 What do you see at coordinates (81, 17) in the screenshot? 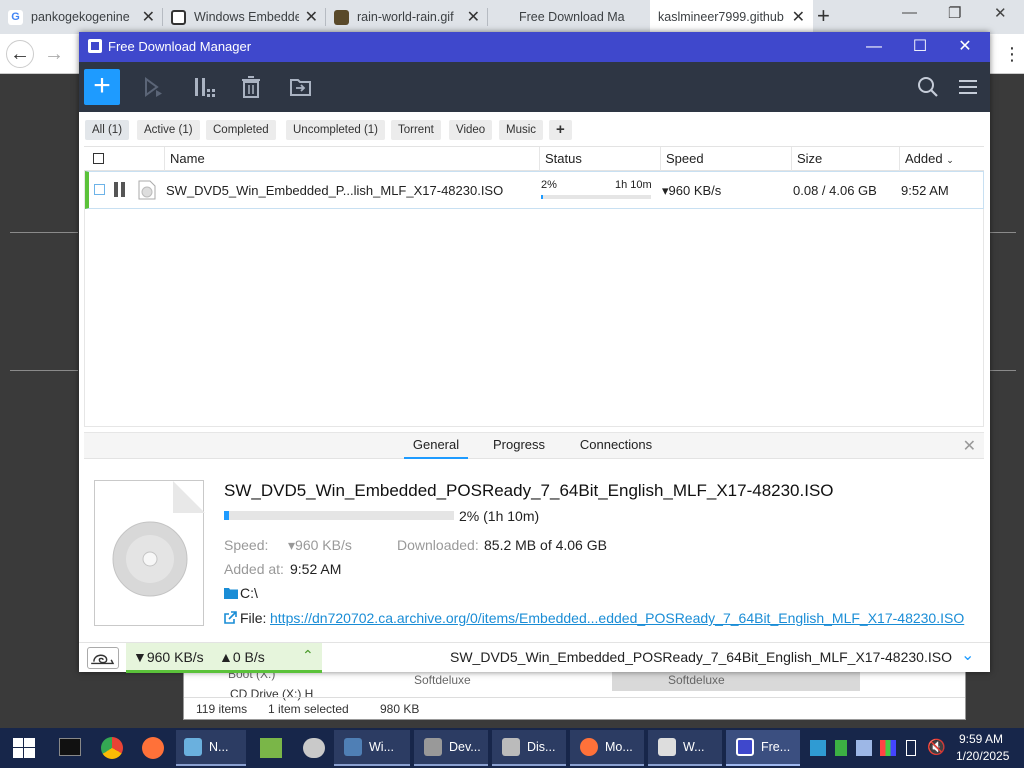
I see `browser-tab: G pankogekogenine ✕` at bounding box center [81, 17].